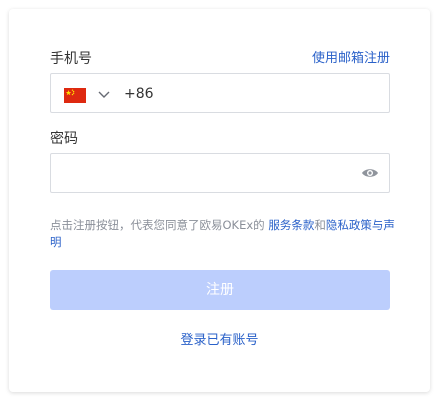  I want to click on agreement-text: 点击注册按钮，代表您同意了欧易OKEx的 服务条款和隐私政策与声明, so click(222, 234).